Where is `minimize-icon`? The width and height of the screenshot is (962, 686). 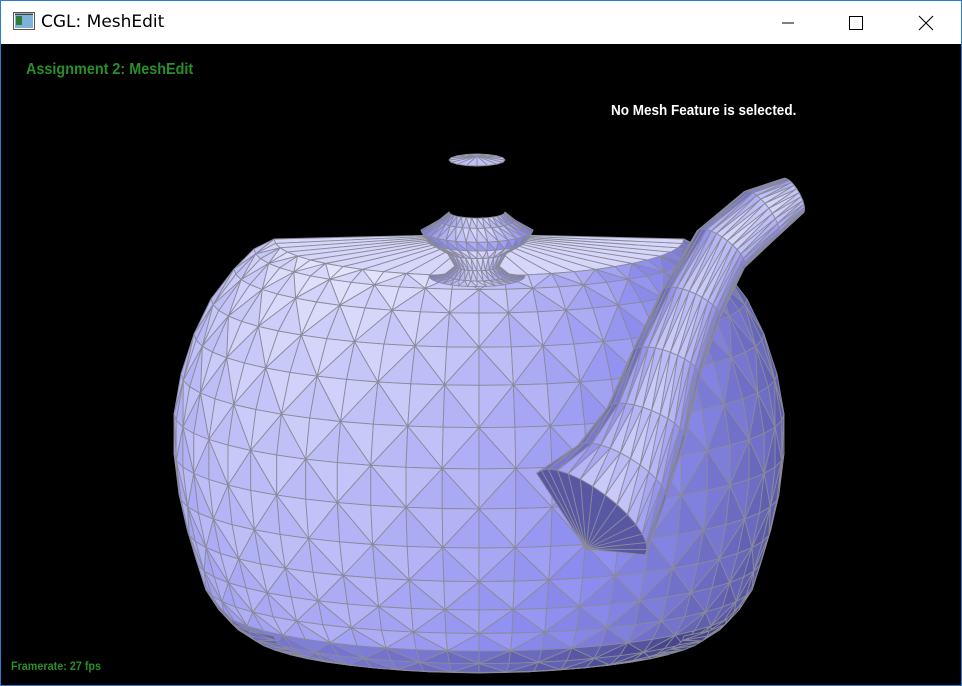
minimize-icon is located at coordinates (788, 22).